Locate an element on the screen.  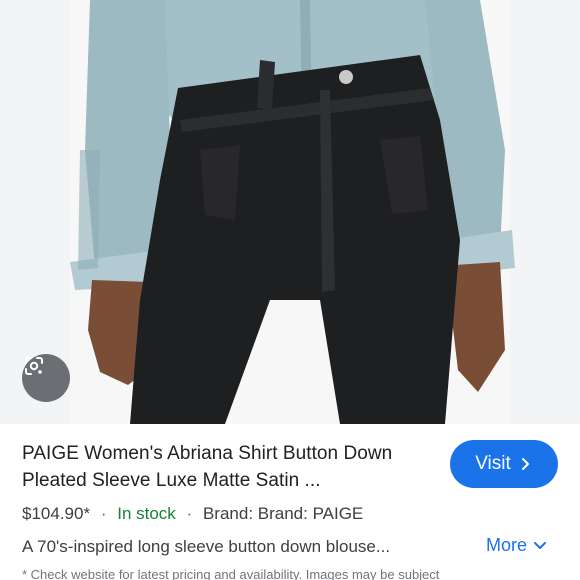
visit-button: Visit is located at coordinates (504, 464).